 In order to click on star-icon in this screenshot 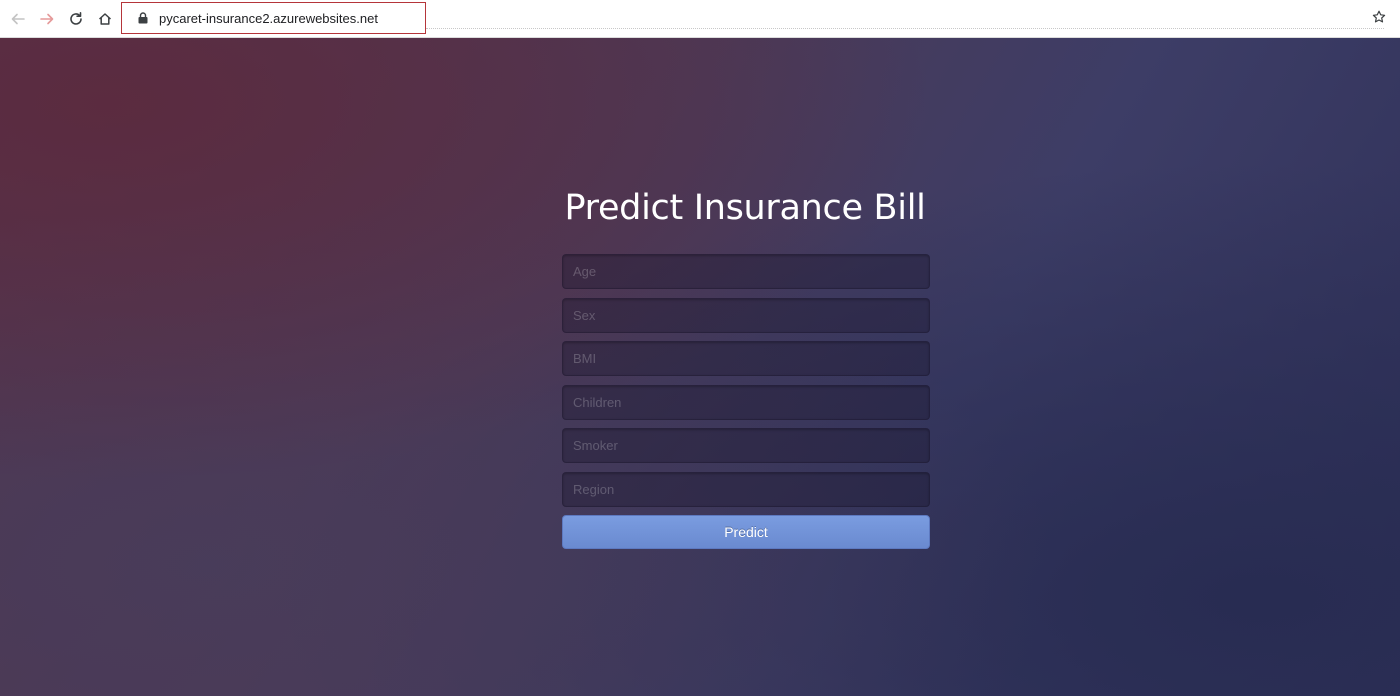, I will do `click(1379, 19)`.